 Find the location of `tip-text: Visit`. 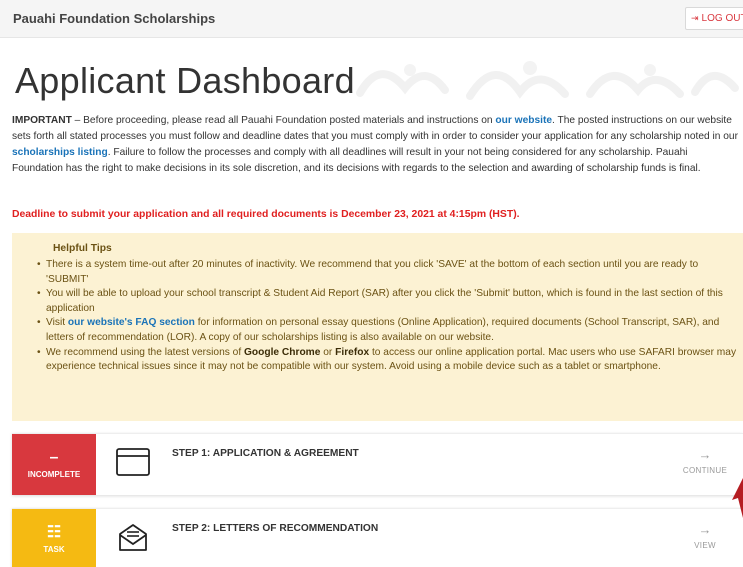

tip-text: Visit is located at coordinates (57, 323).